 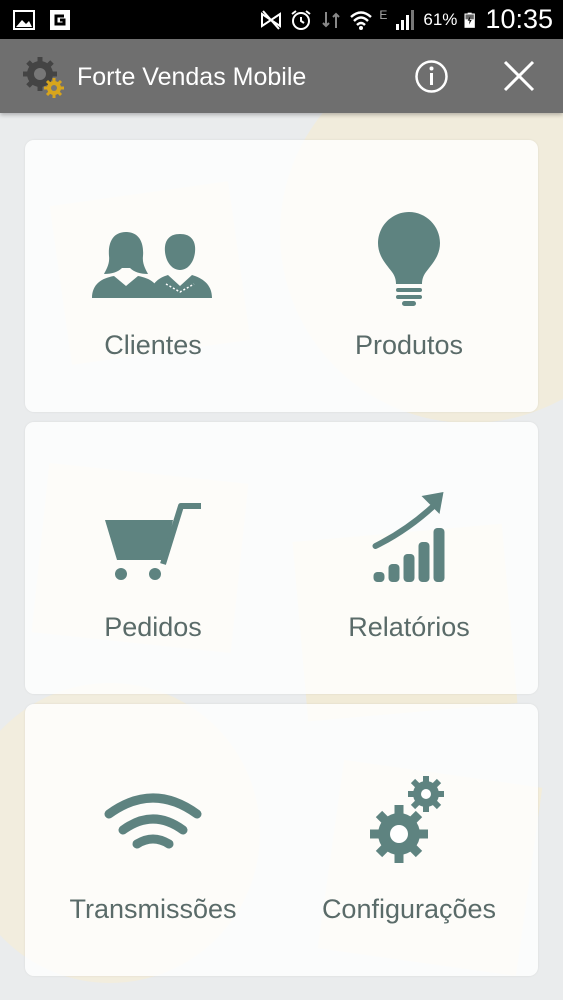 I want to click on app-title: Forte Vendas Mobile, so click(x=192, y=77).